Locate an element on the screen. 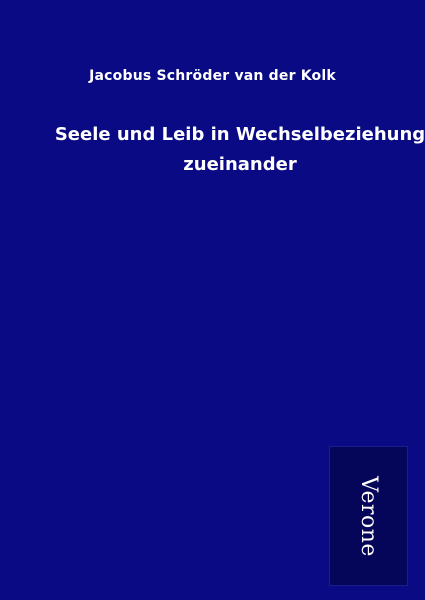 The height and width of the screenshot is (600, 425). book-title-line-1: Seele und Leib in Wechselbeziehung is located at coordinates (239, 134).